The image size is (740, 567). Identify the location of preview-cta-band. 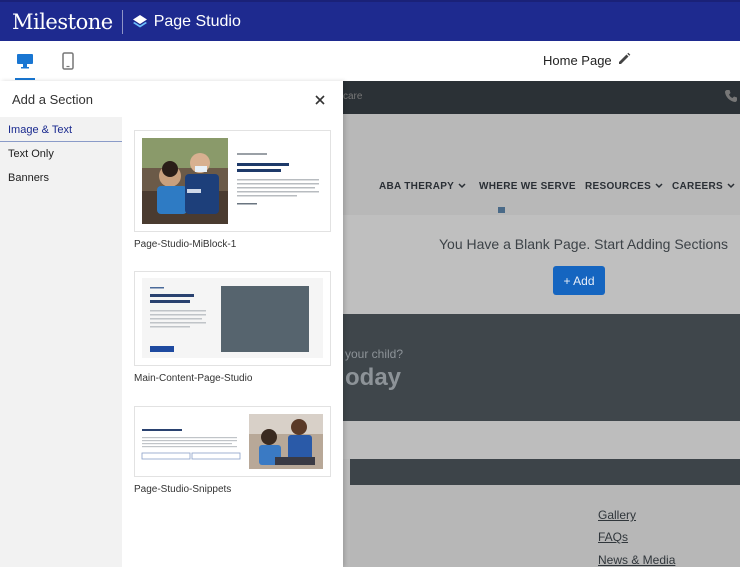
(541, 367).